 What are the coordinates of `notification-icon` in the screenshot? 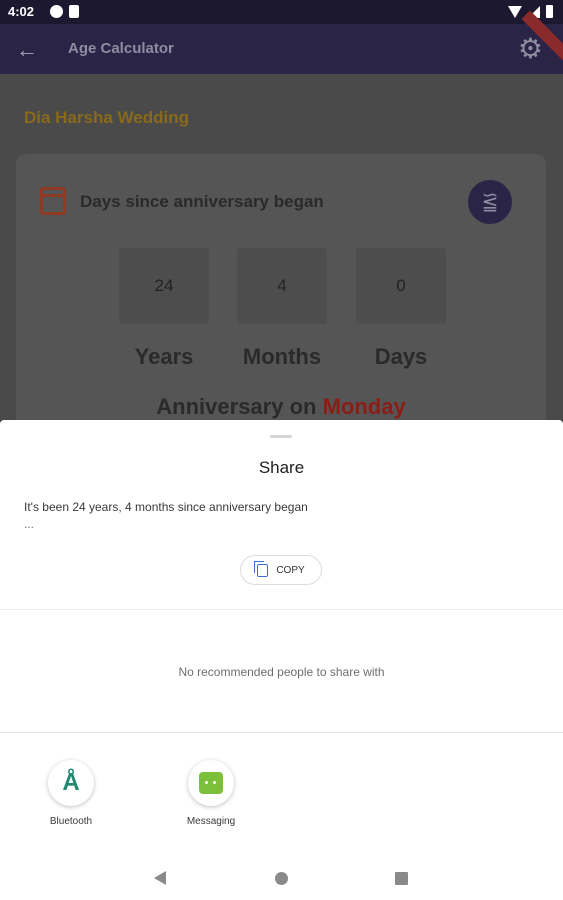 It's located at (56, 11).